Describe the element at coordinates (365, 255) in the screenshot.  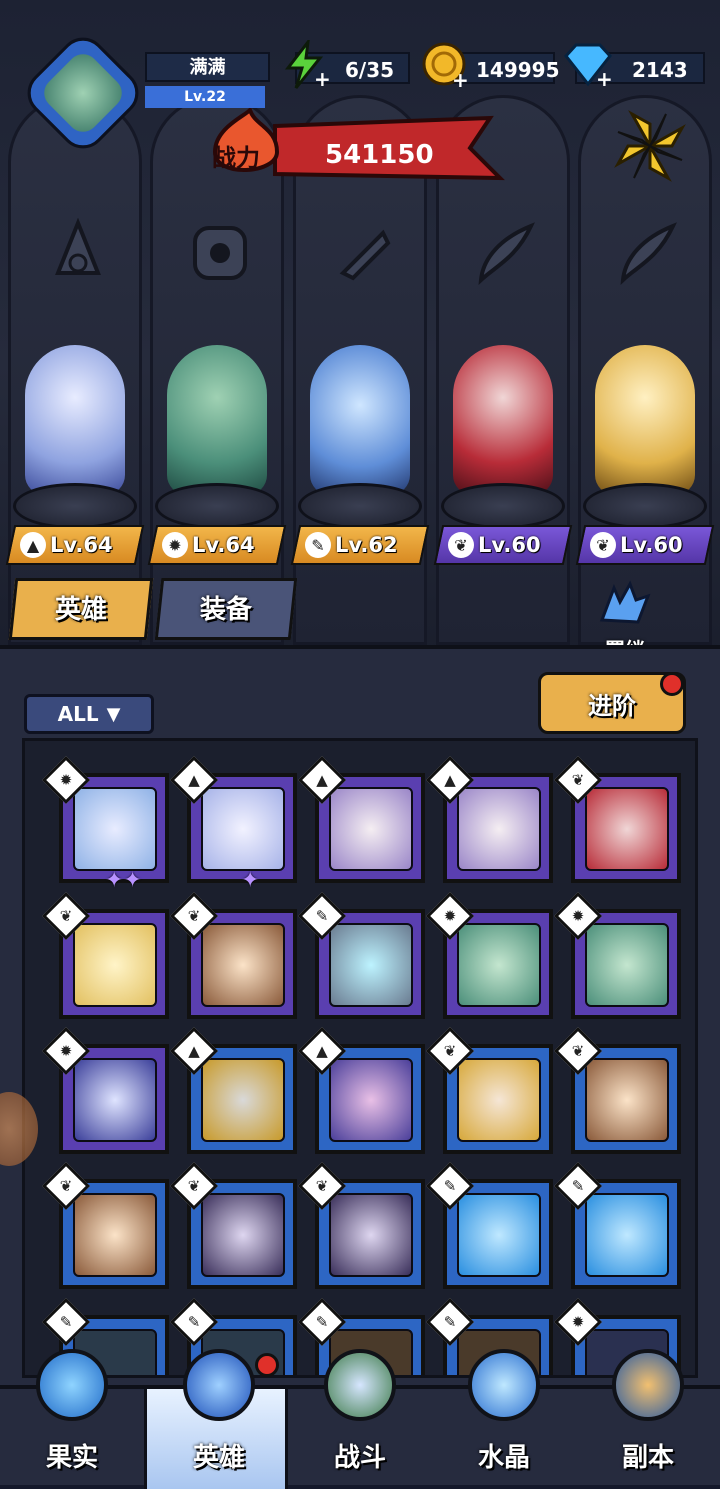
I see `wrench-emblem-icon` at that location.